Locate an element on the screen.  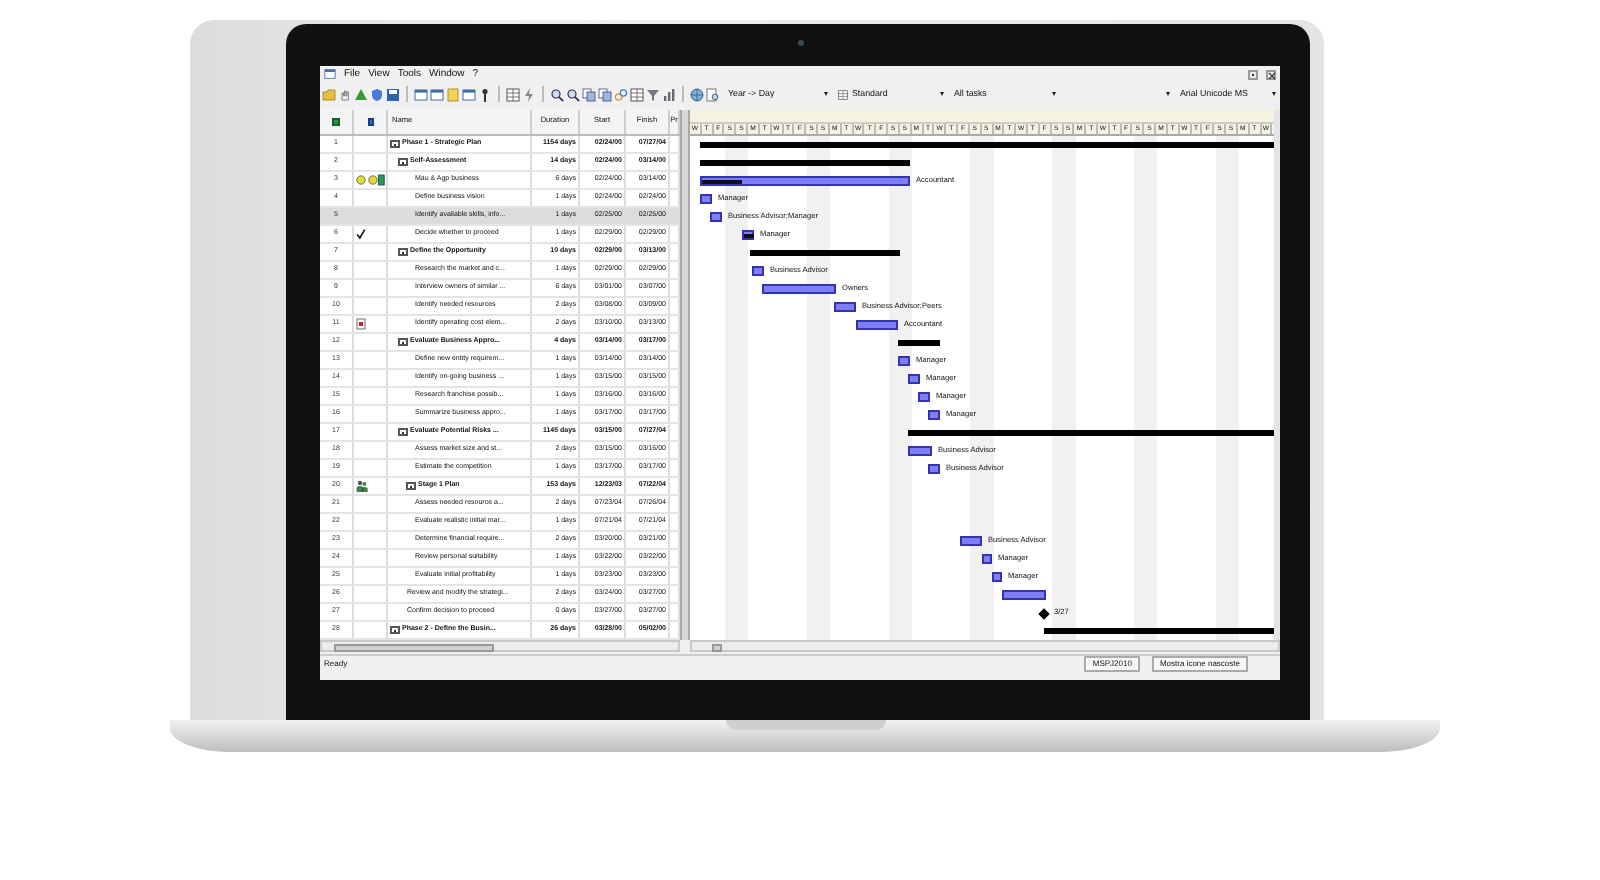
link-icon is located at coordinates (621, 94).